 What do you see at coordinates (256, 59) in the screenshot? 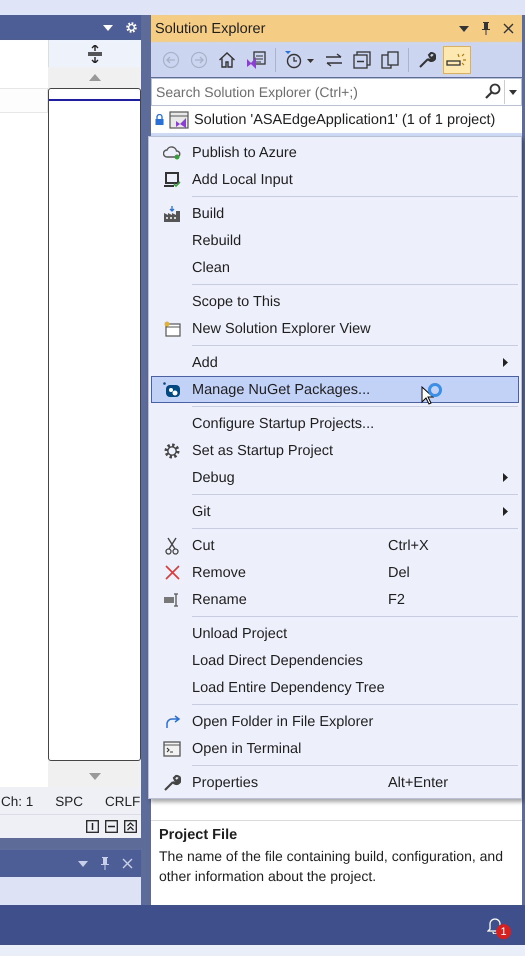
I see `switch-views-icon` at bounding box center [256, 59].